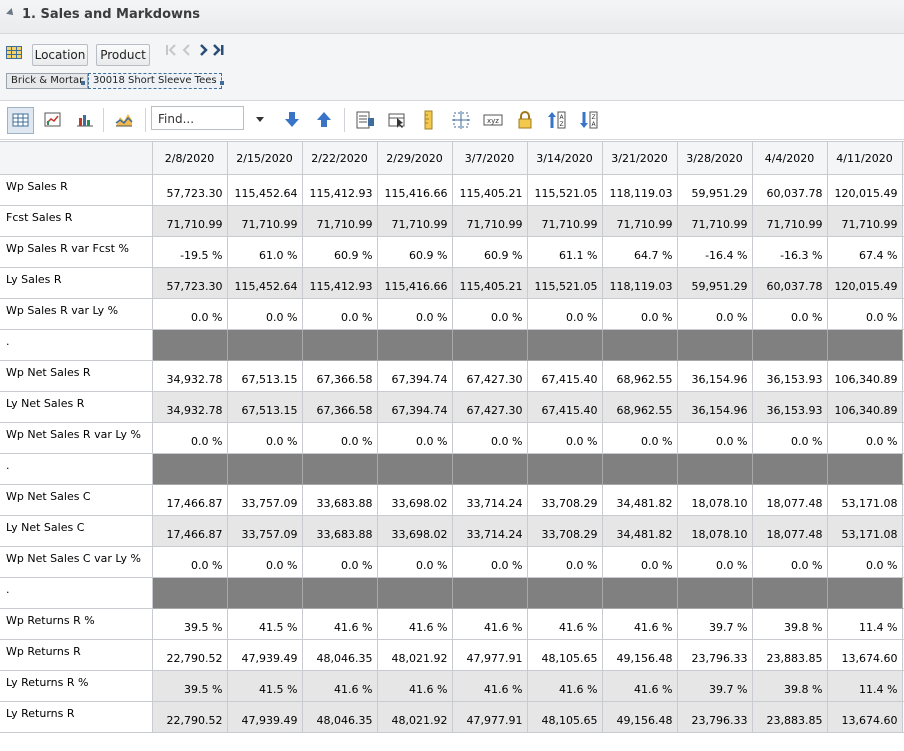 The width and height of the screenshot is (904, 751). What do you see at coordinates (414, 500) in the screenshot?
I see `data-cell: 33,698.02` at bounding box center [414, 500].